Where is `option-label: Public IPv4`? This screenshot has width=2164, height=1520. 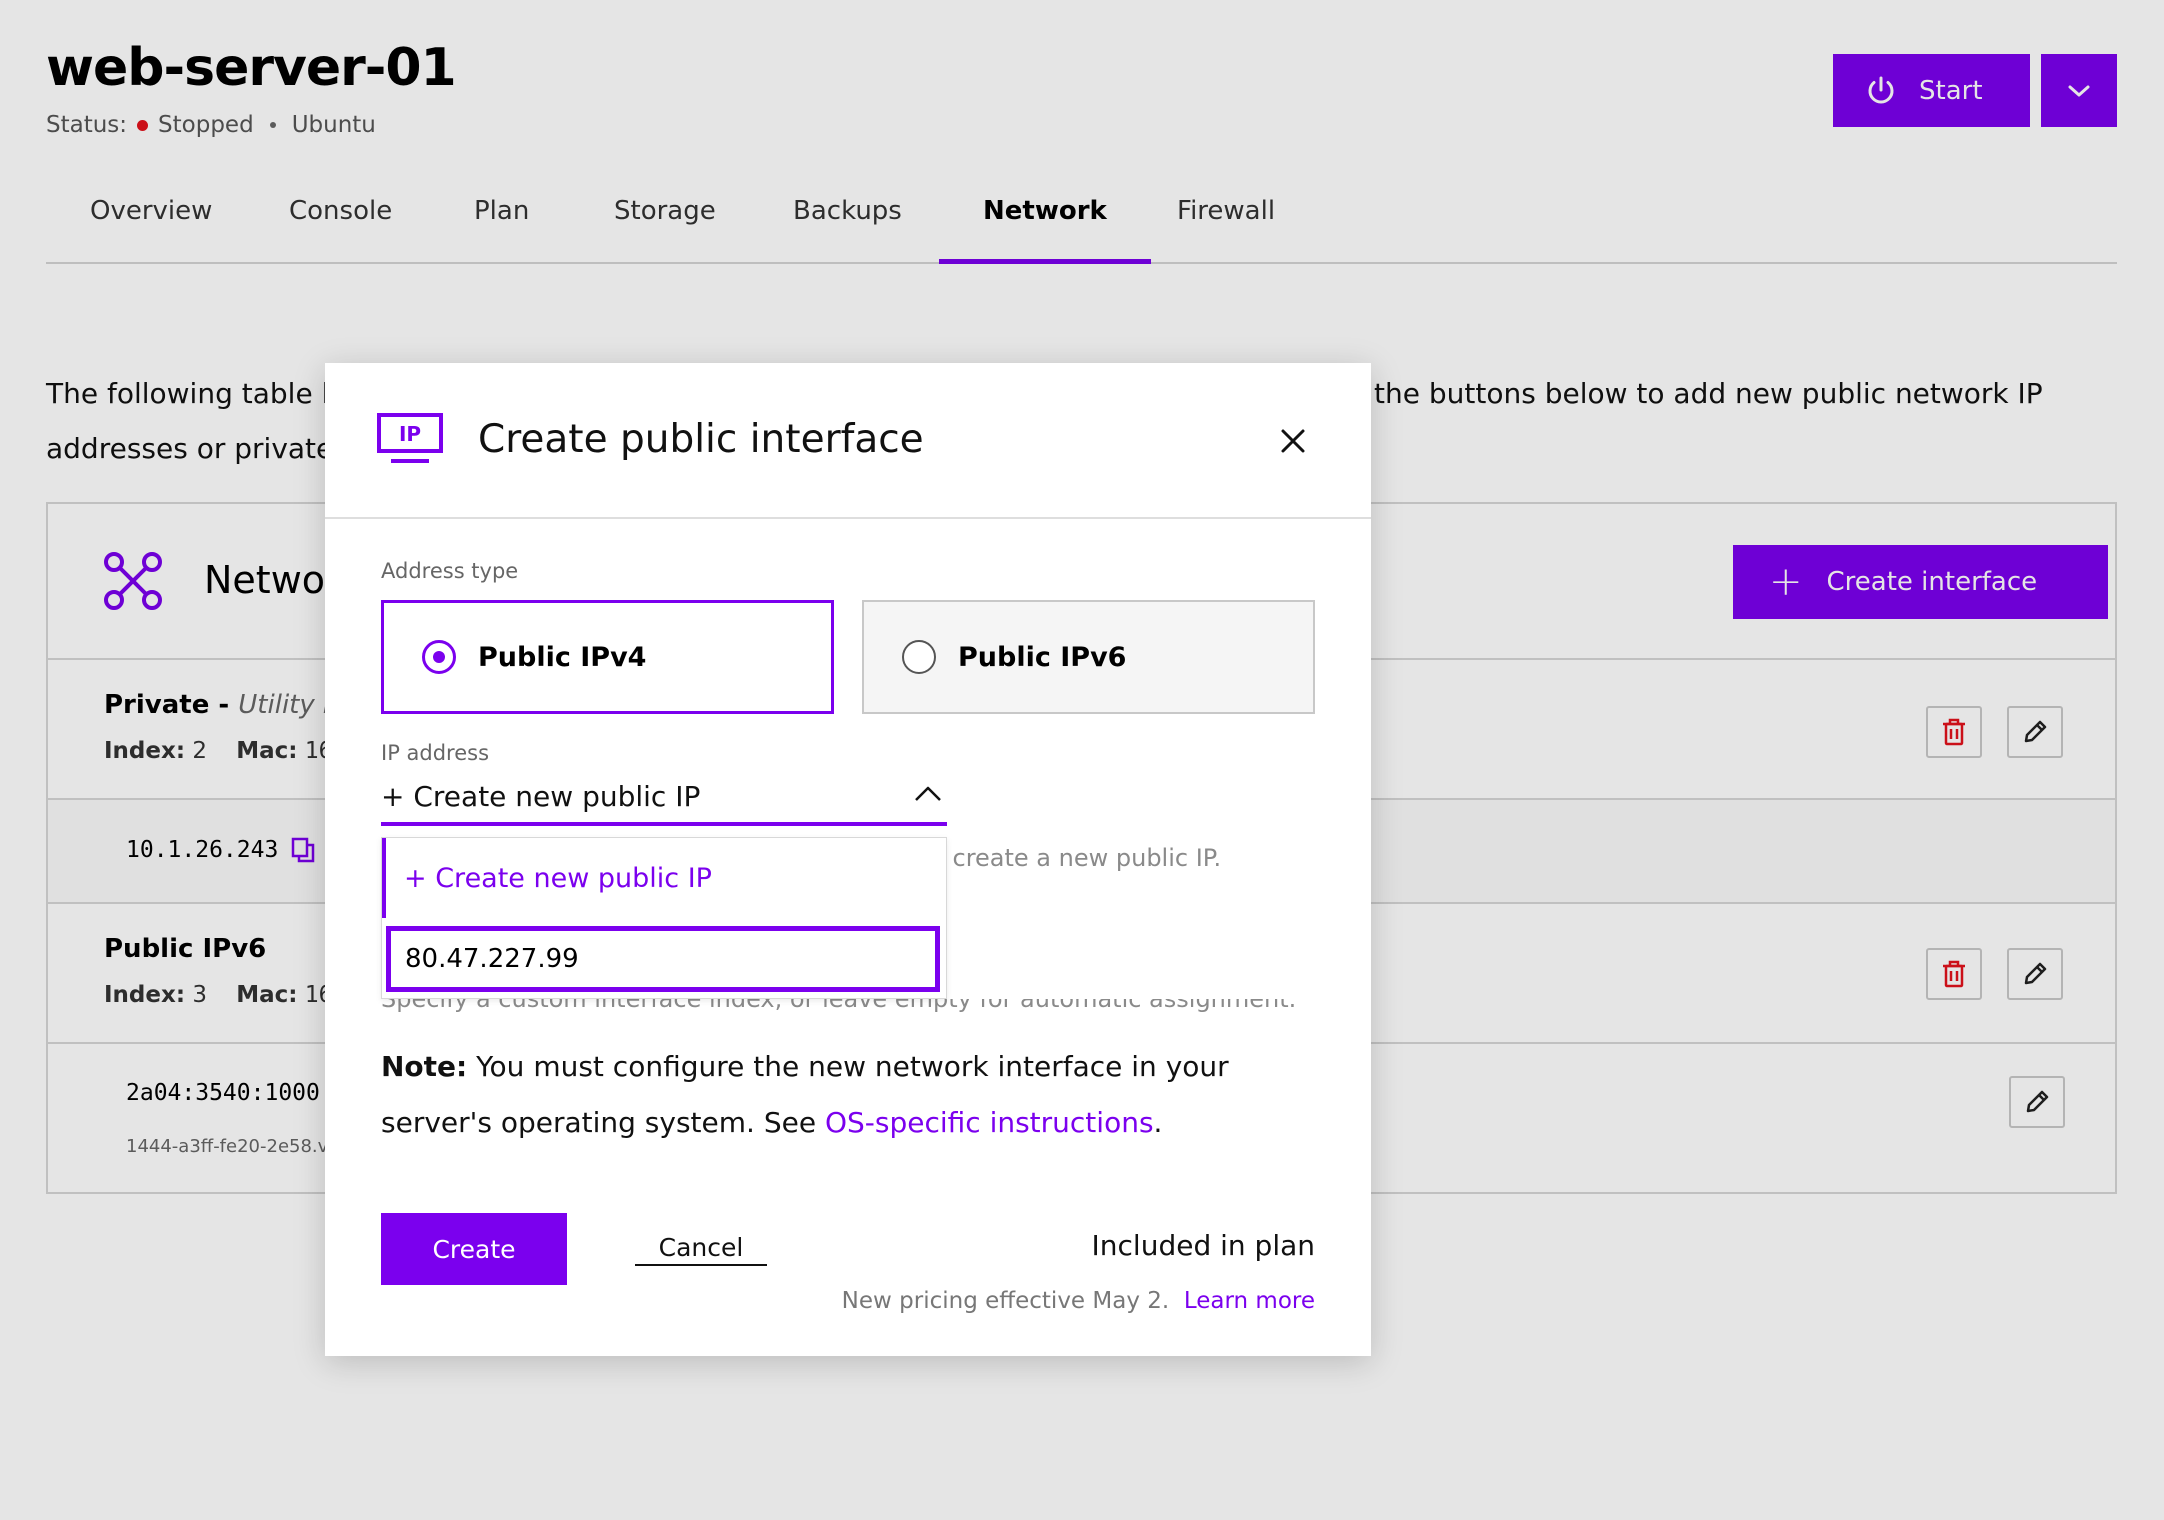 option-label: Public IPv4 is located at coordinates (562, 657).